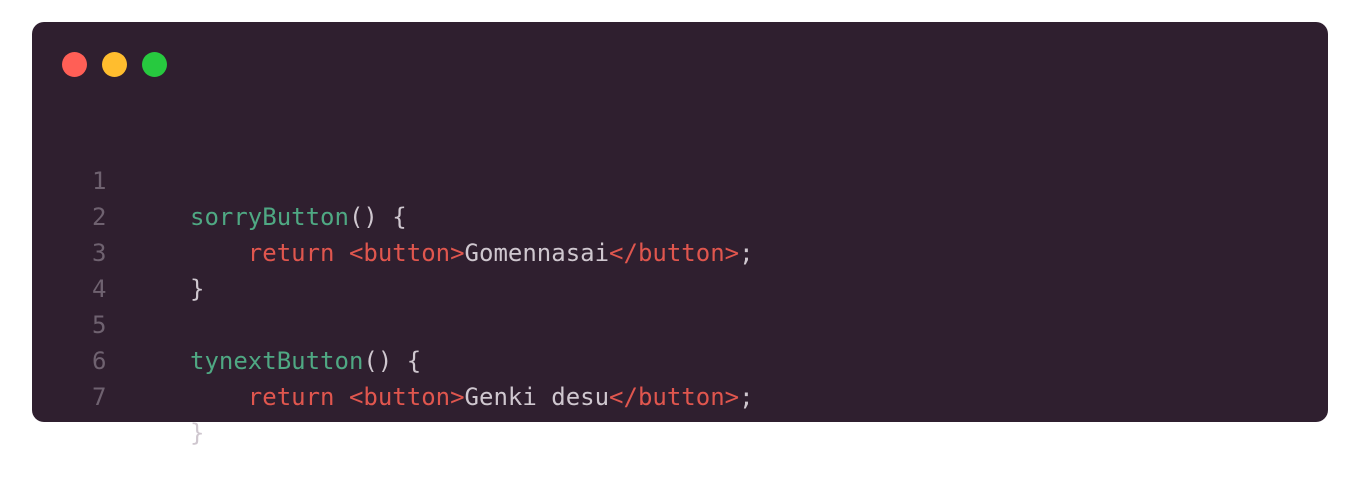  Describe the element at coordinates (154, 64) in the screenshot. I see `maximize-dot-icon` at that location.